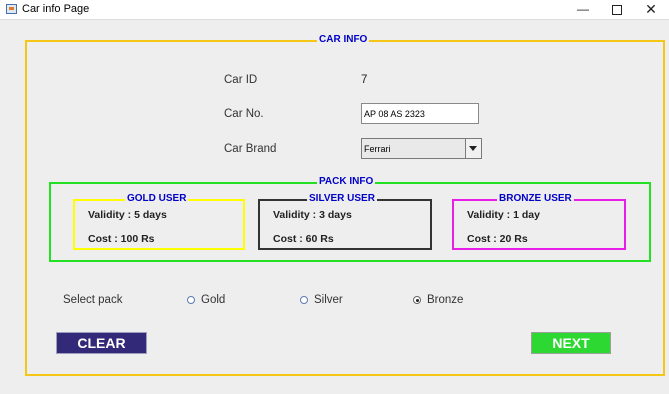 The height and width of the screenshot is (394, 669). What do you see at coordinates (334, 10) in the screenshot?
I see `title-bar: Car info Page — ✕` at bounding box center [334, 10].